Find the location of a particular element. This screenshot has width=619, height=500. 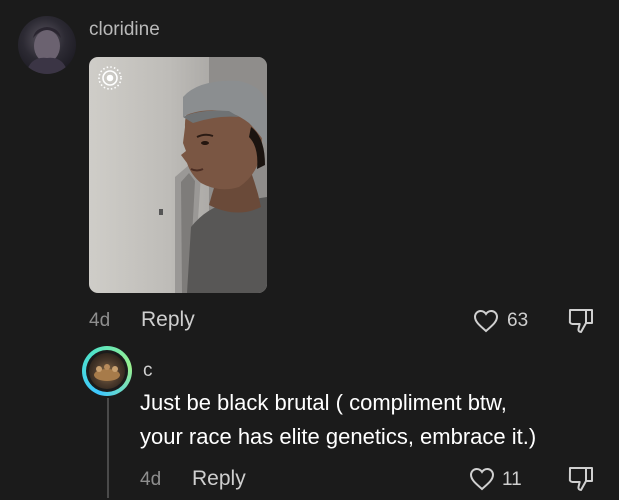

photo-image is located at coordinates (213, 175).